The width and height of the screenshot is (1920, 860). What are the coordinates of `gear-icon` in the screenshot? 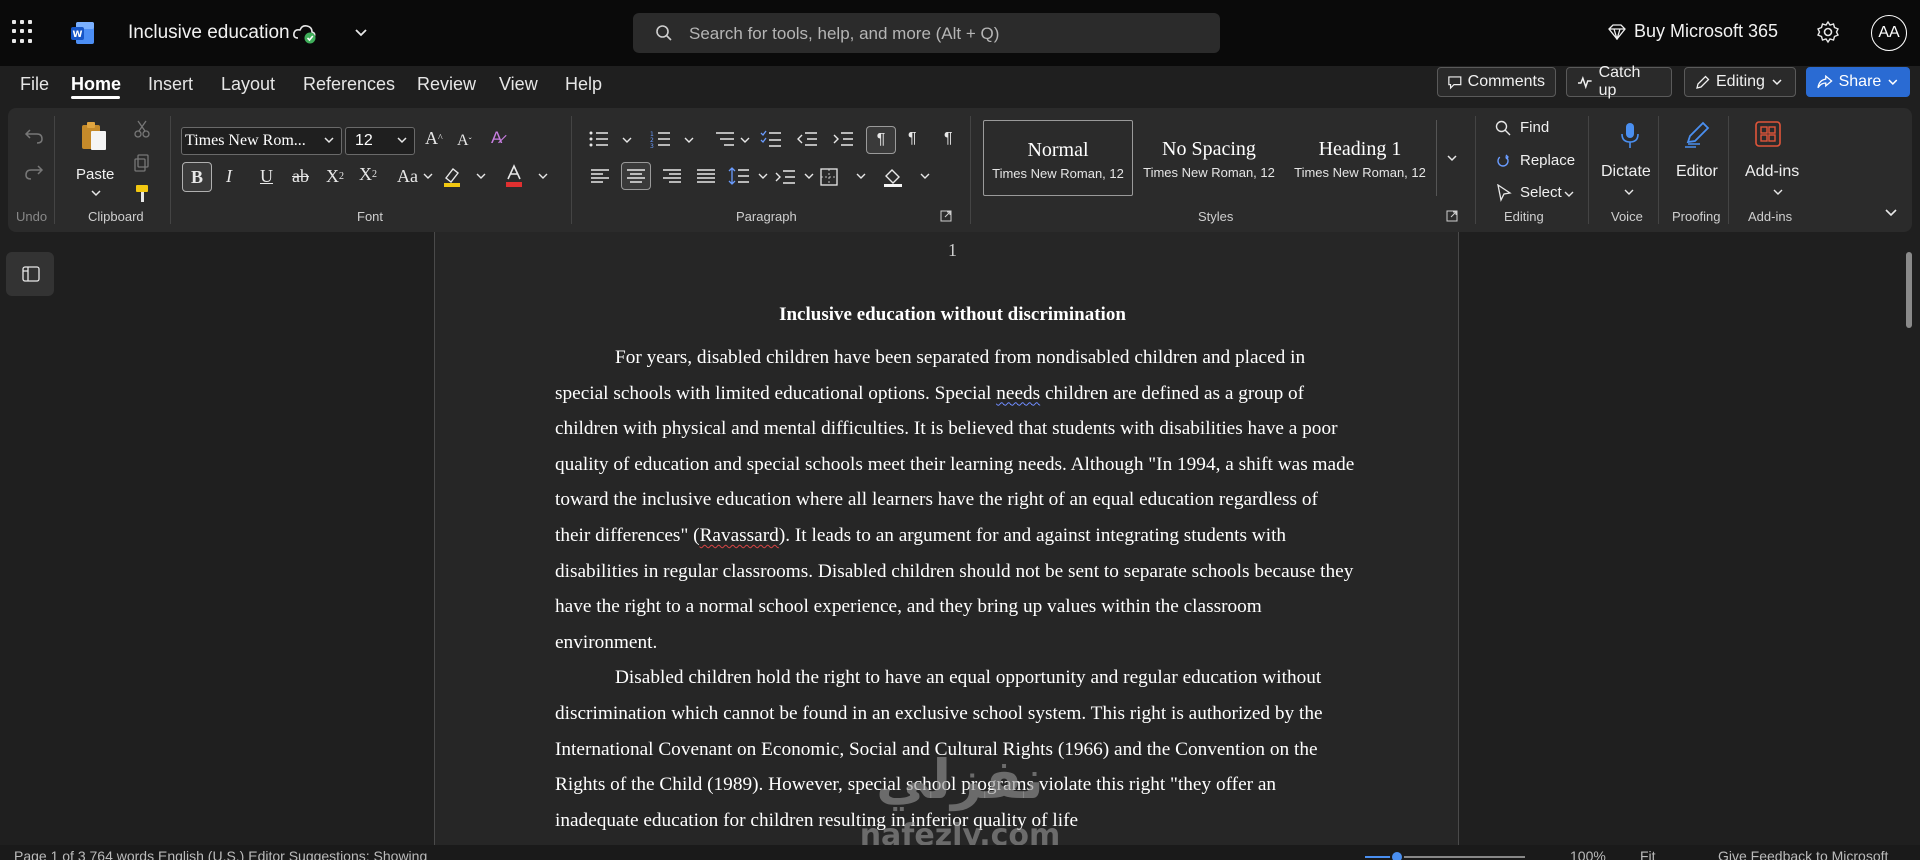 It's located at (1828, 32).